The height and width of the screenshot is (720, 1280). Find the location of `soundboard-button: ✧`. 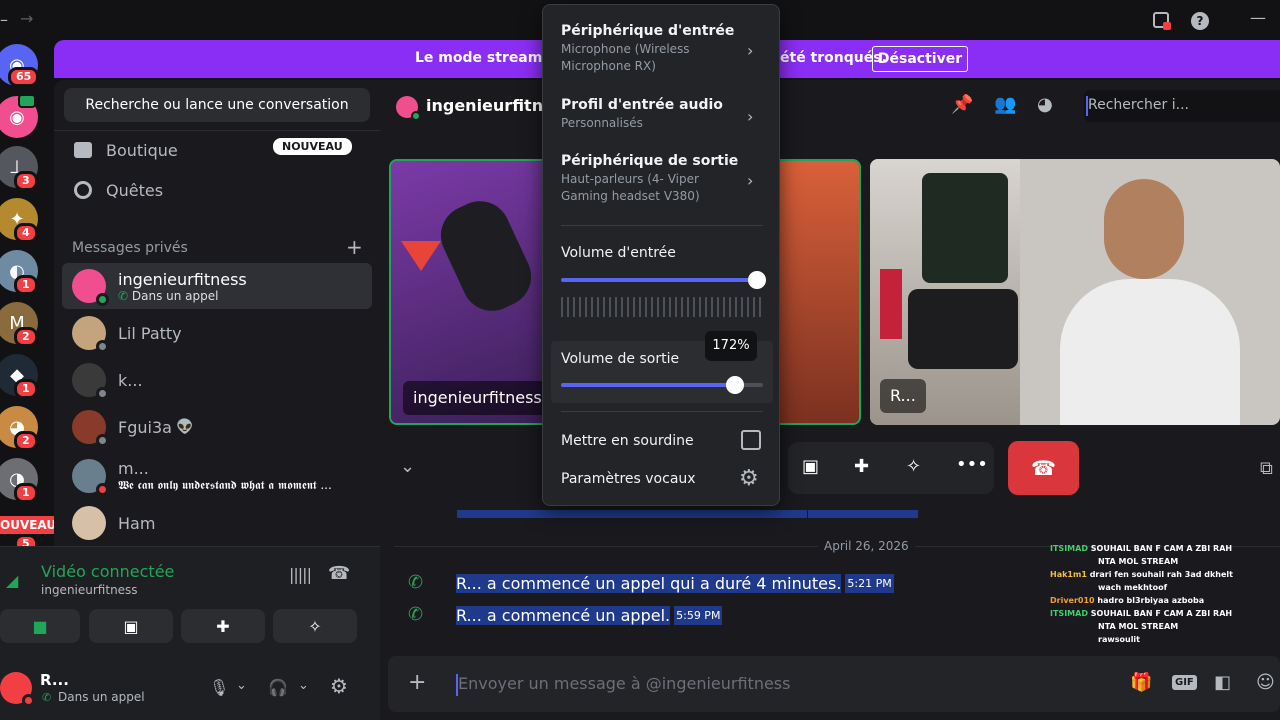

soundboard-button: ✧ is located at coordinates (315, 626).